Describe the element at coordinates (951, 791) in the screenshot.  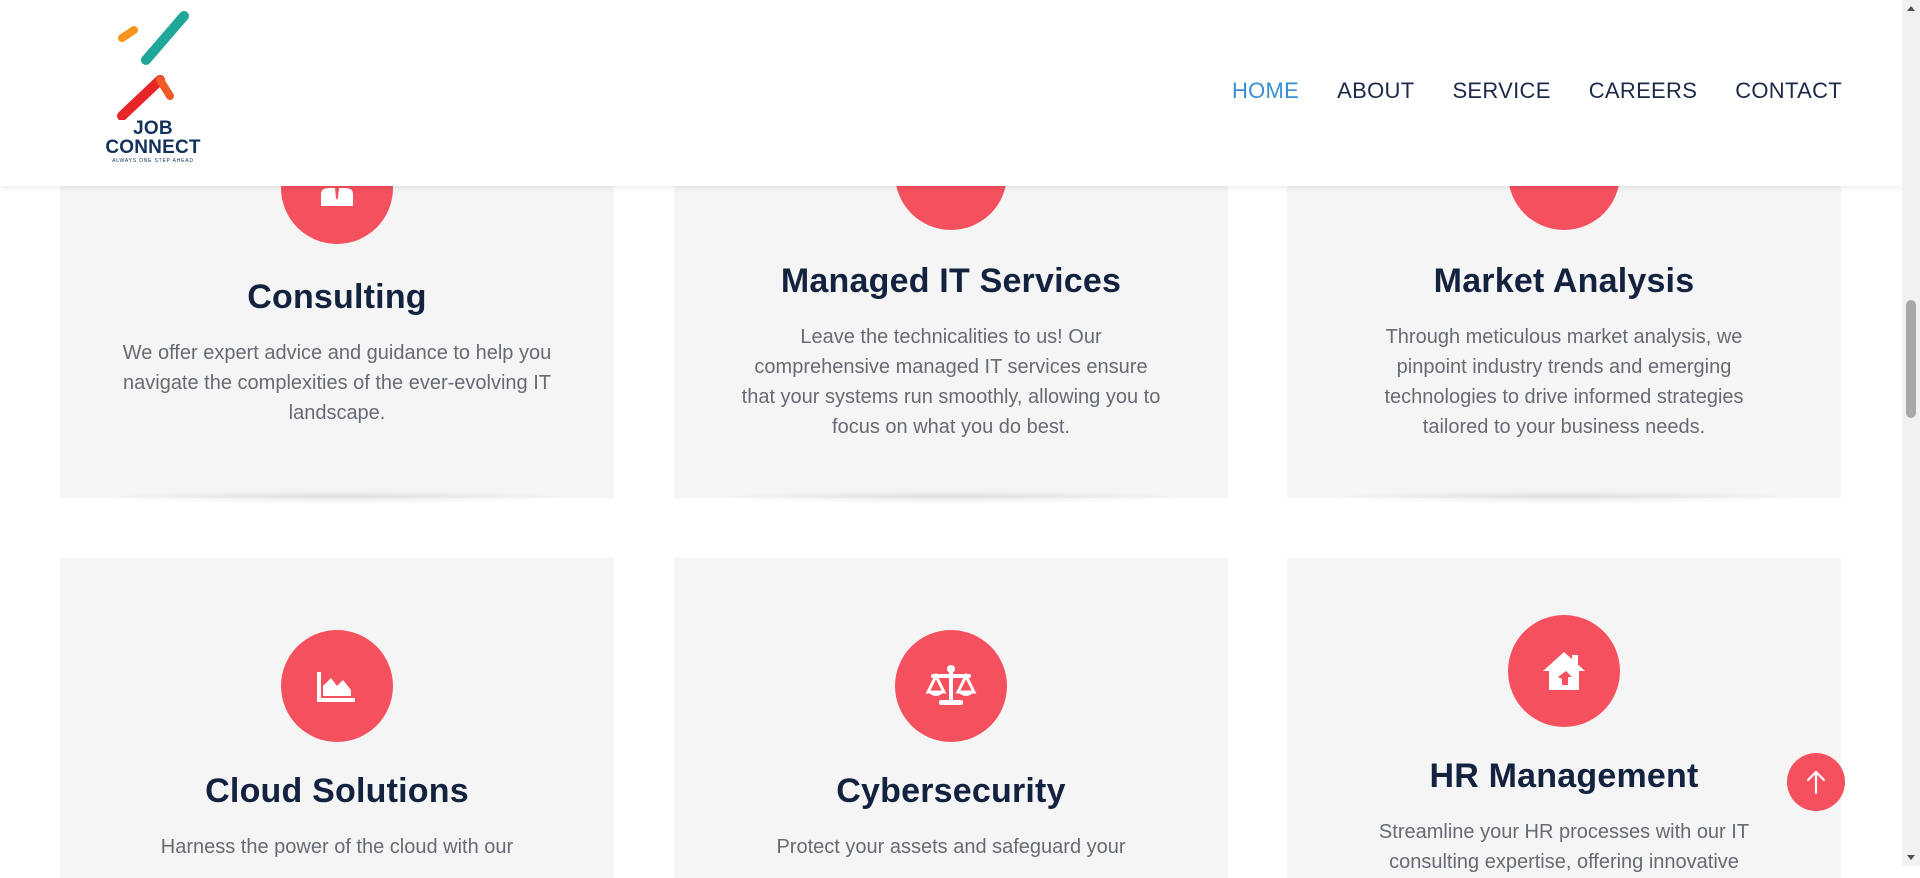
I see `service-title: Cybersecurity` at that location.